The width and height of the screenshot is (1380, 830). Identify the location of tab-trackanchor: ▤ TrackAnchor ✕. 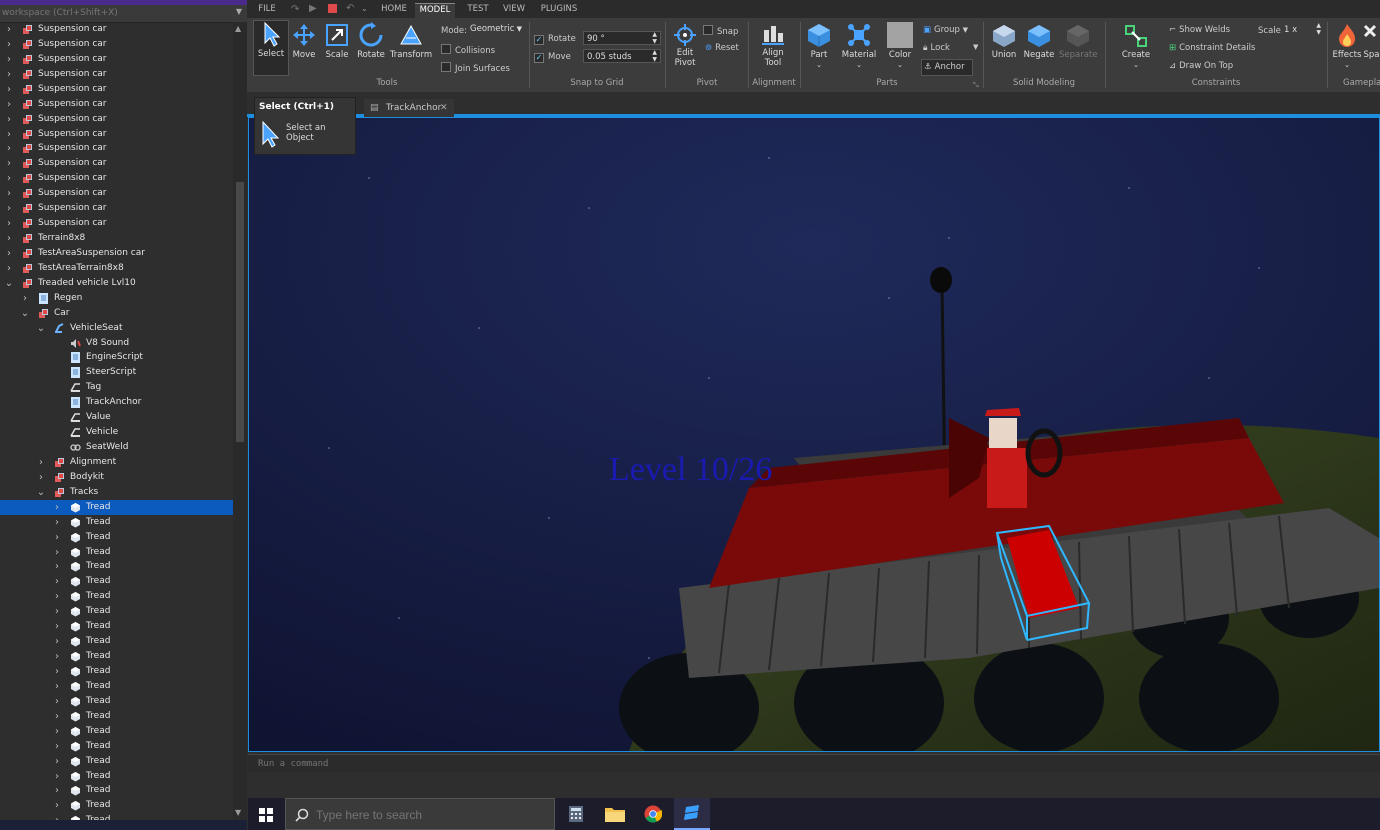
(409, 108).